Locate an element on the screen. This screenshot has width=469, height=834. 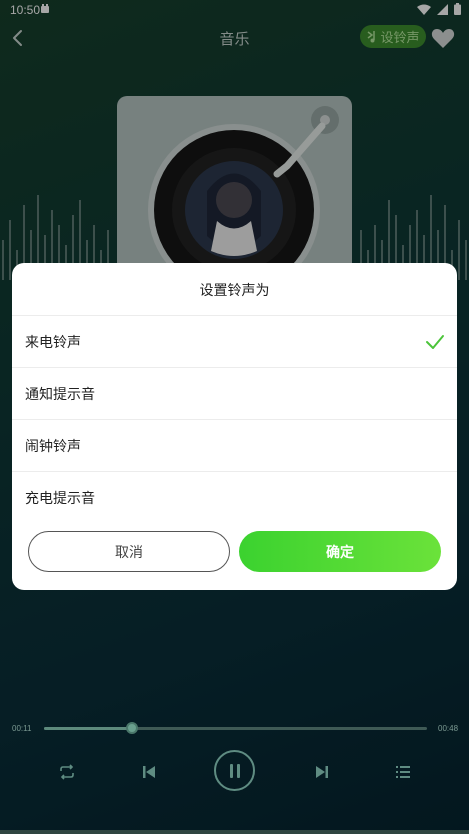
option-charging: 充电提示音 is located at coordinates (234, 497).